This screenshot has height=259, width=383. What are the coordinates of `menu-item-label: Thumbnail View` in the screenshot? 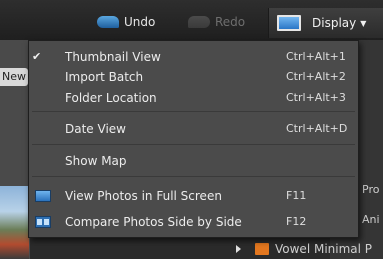 It's located at (113, 56).